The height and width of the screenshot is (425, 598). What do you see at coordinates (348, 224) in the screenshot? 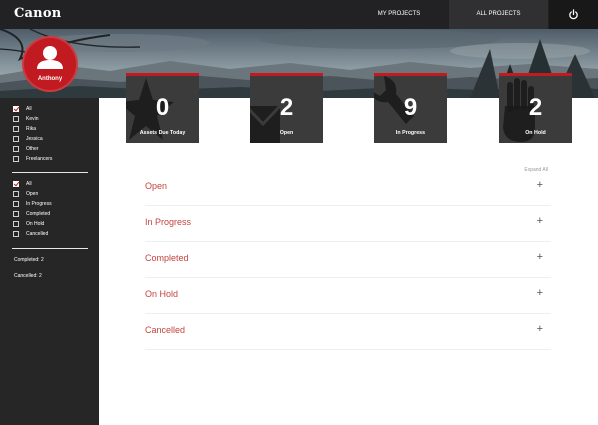
I see `section-in-progress: In Progress +` at bounding box center [348, 224].